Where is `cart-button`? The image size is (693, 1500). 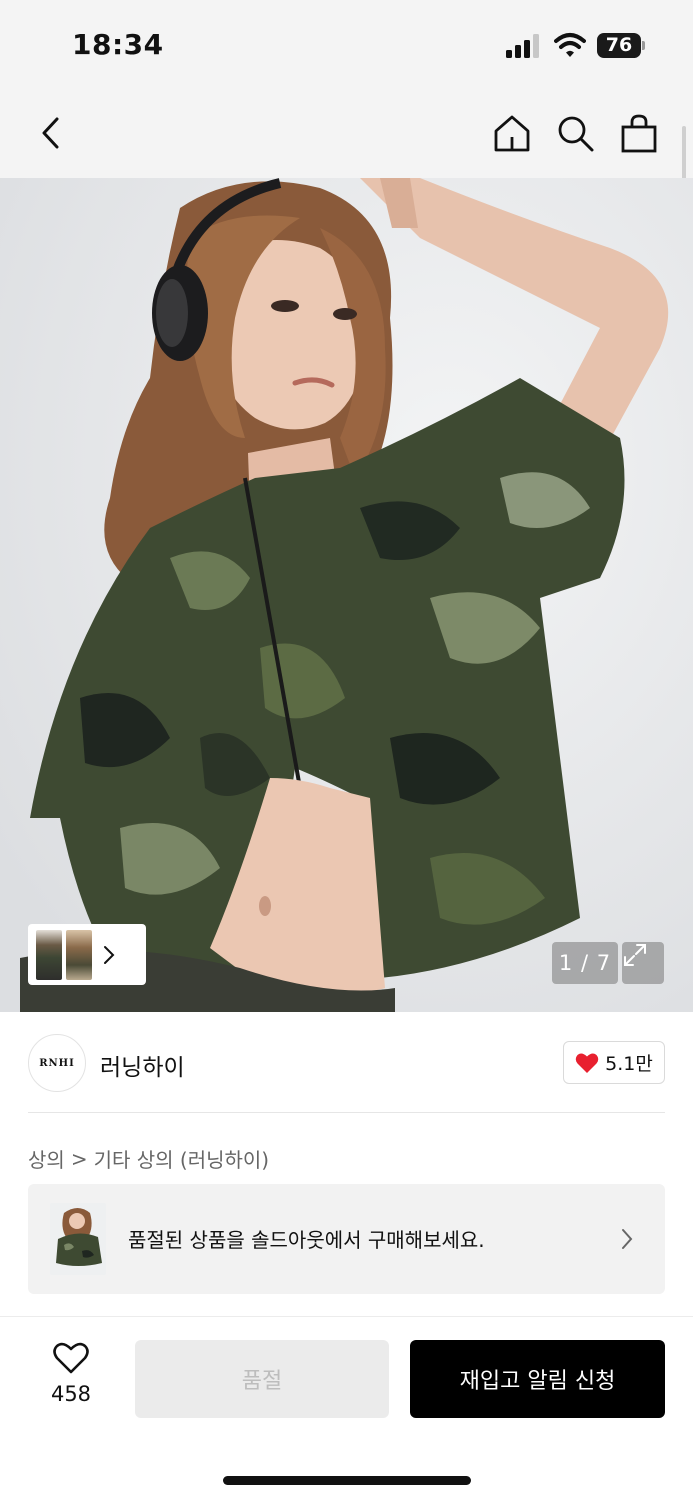 cart-button is located at coordinates (639, 133).